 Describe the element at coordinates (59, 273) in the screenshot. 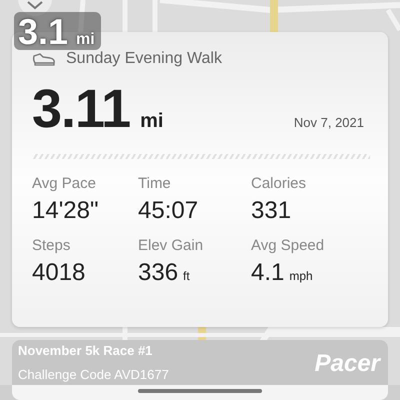

I see `stat-value: 4018` at that location.